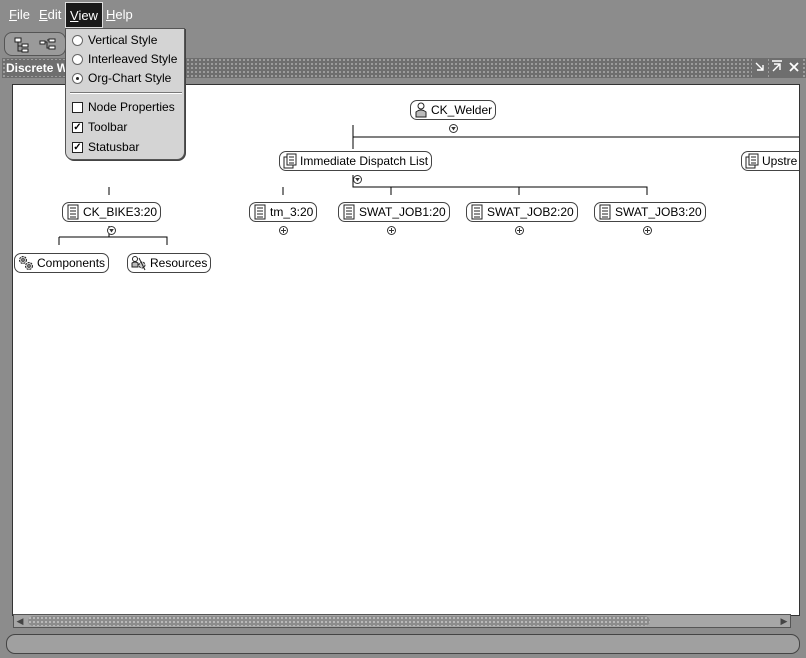 The image size is (806, 658). Describe the element at coordinates (84, 15) in the screenshot. I see `menu-view: View` at that location.